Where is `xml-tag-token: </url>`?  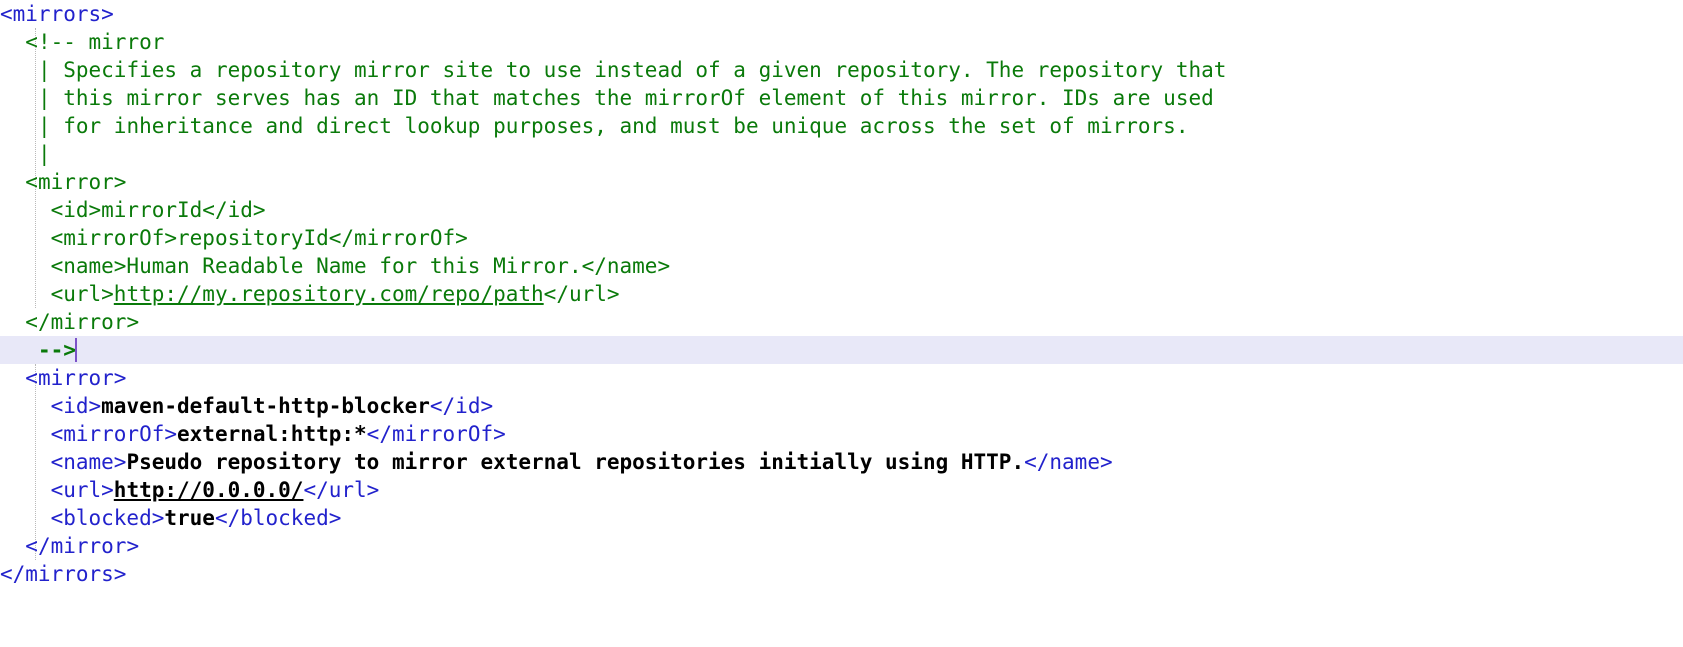 xml-tag-token: </url> is located at coordinates (341, 490).